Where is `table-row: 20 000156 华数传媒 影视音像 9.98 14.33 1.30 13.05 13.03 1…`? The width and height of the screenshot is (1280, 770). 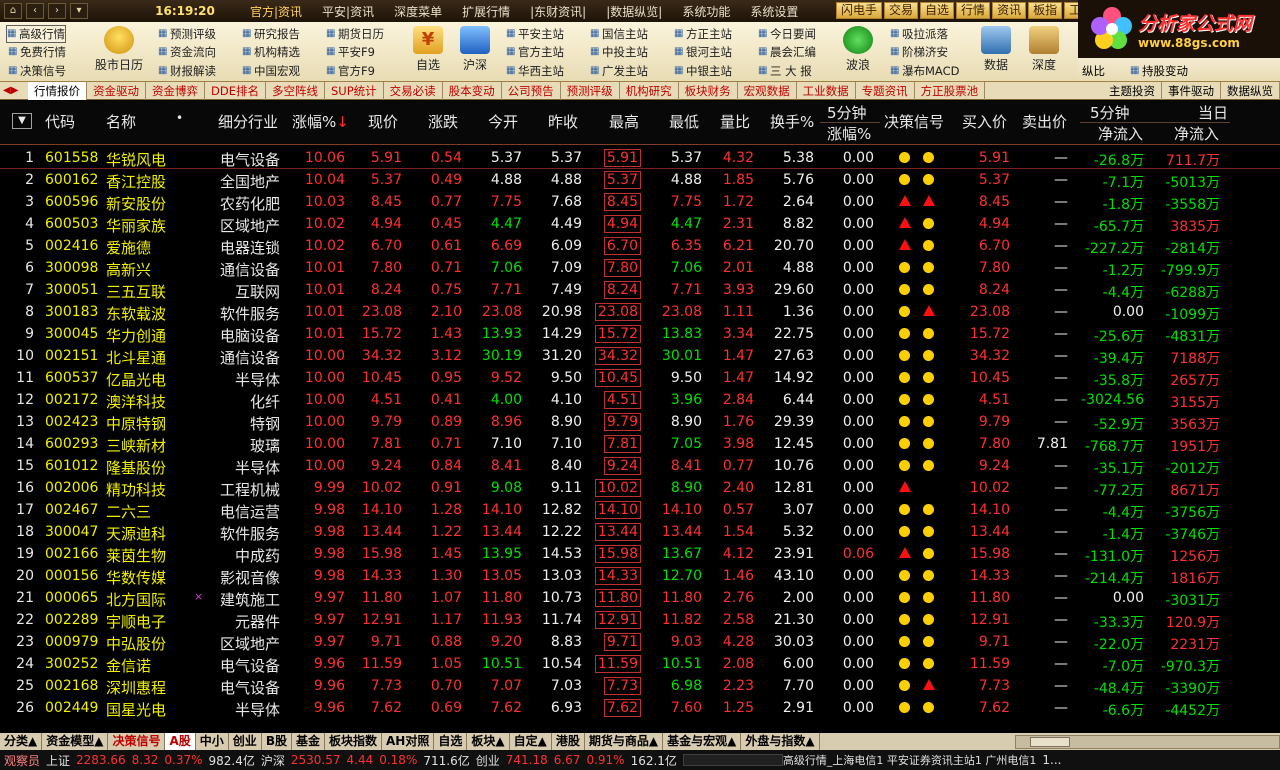
table-row: 20 000156 华数传媒 影视音像 9.98 14.33 1.30 13.05 13.03 1… is located at coordinates (640, 576).